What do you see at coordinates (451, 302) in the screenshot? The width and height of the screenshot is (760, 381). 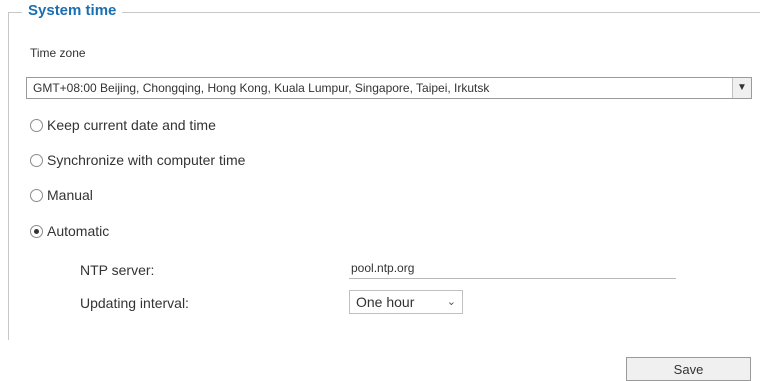 I see `chevron-down-icon: ⌄` at bounding box center [451, 302].